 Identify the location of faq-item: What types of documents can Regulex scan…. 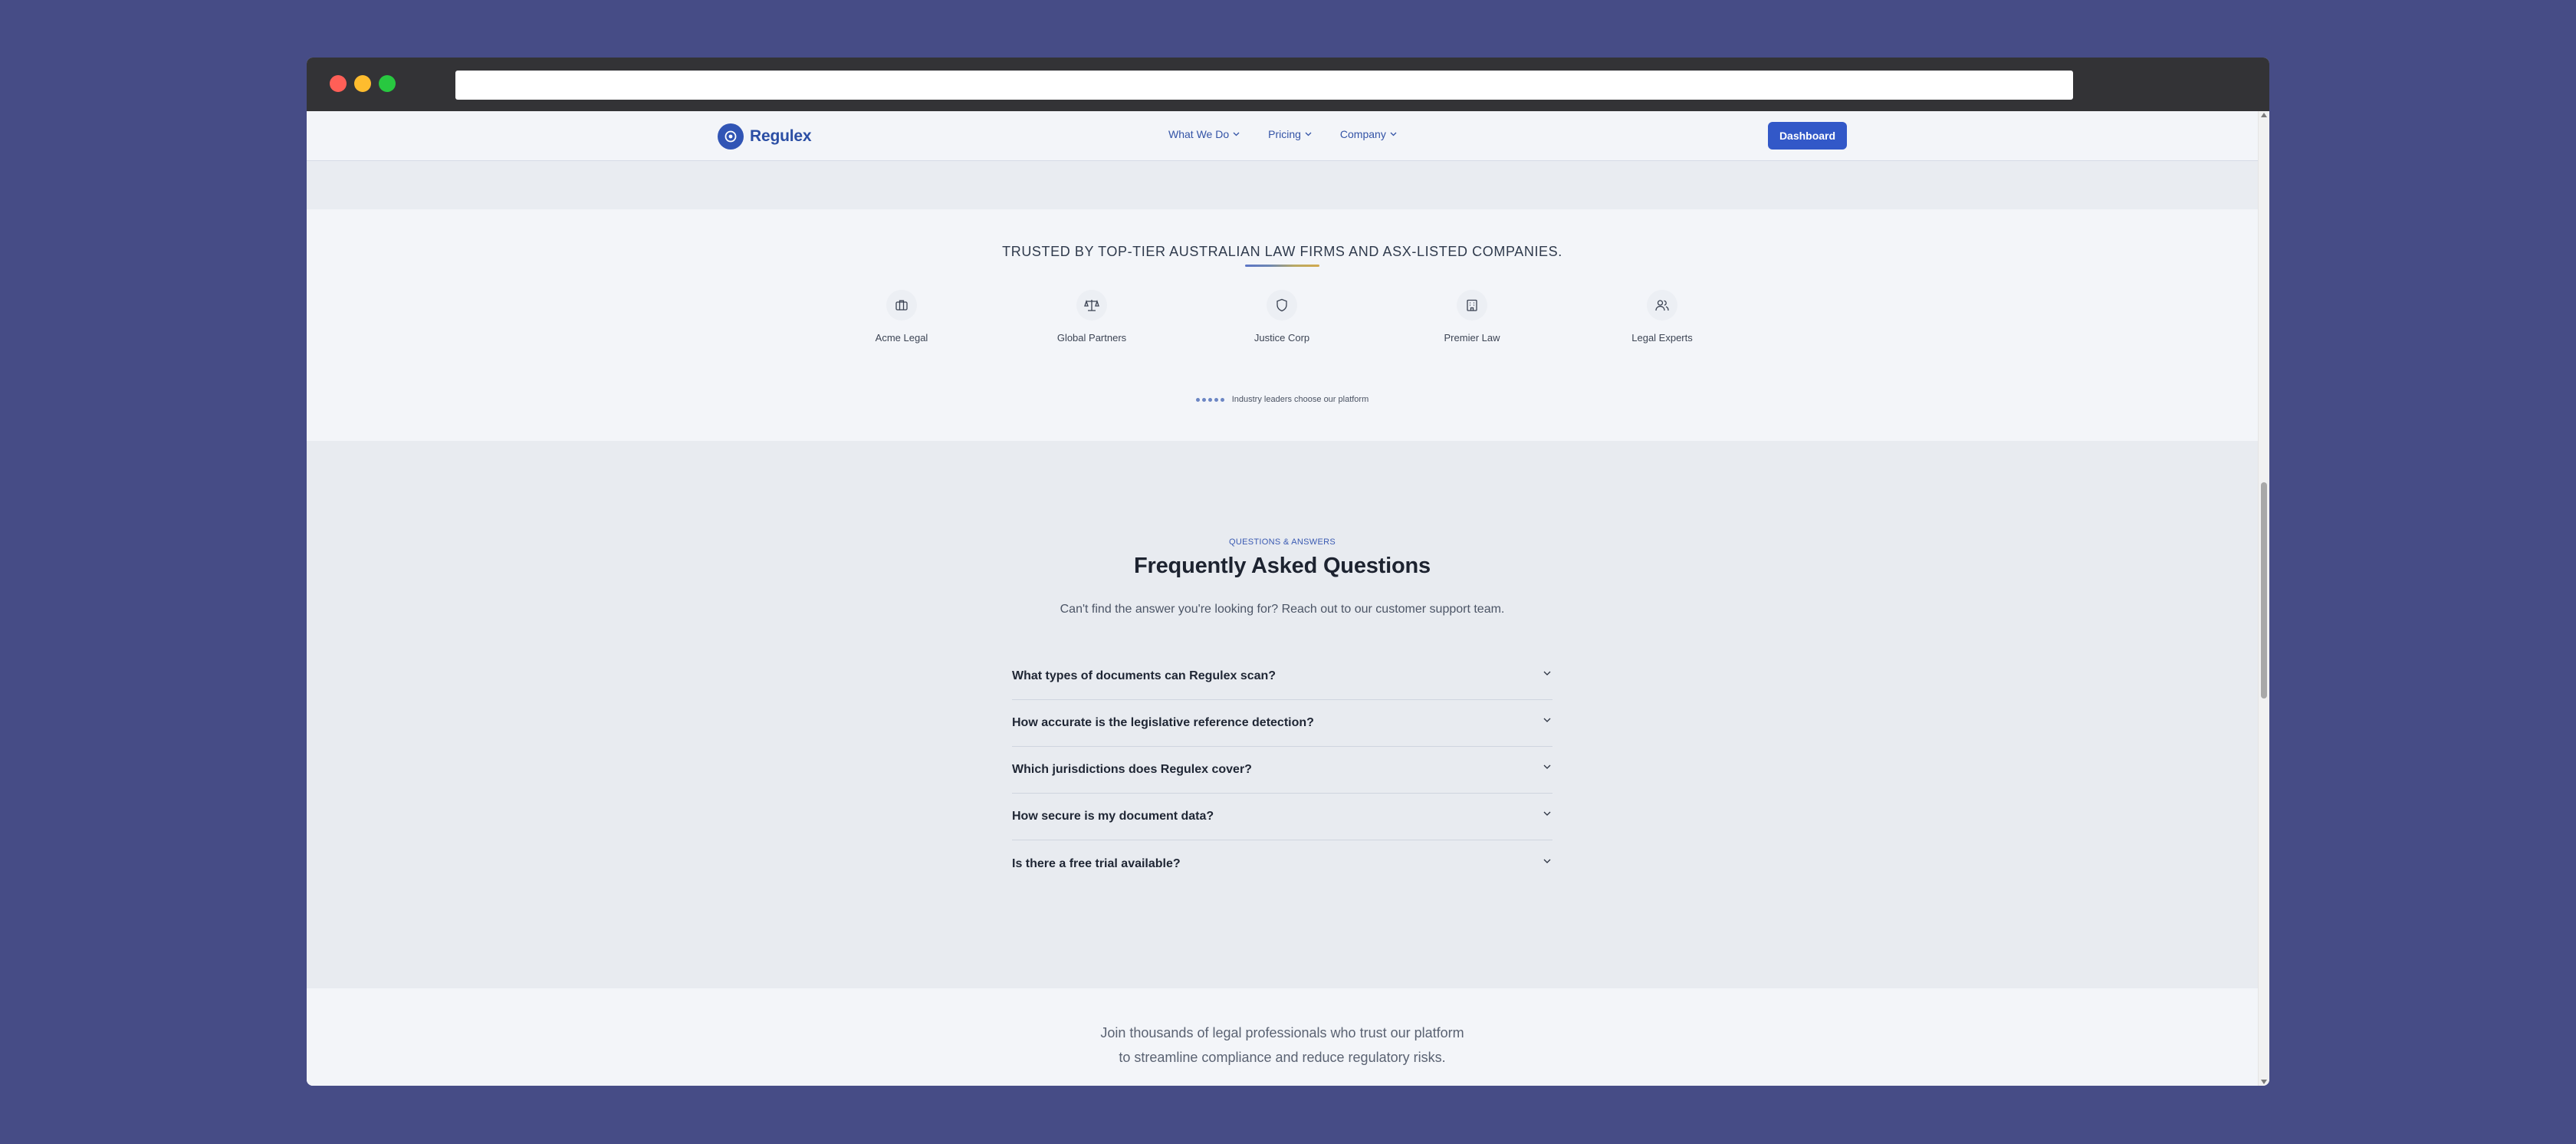
(1282, 676).